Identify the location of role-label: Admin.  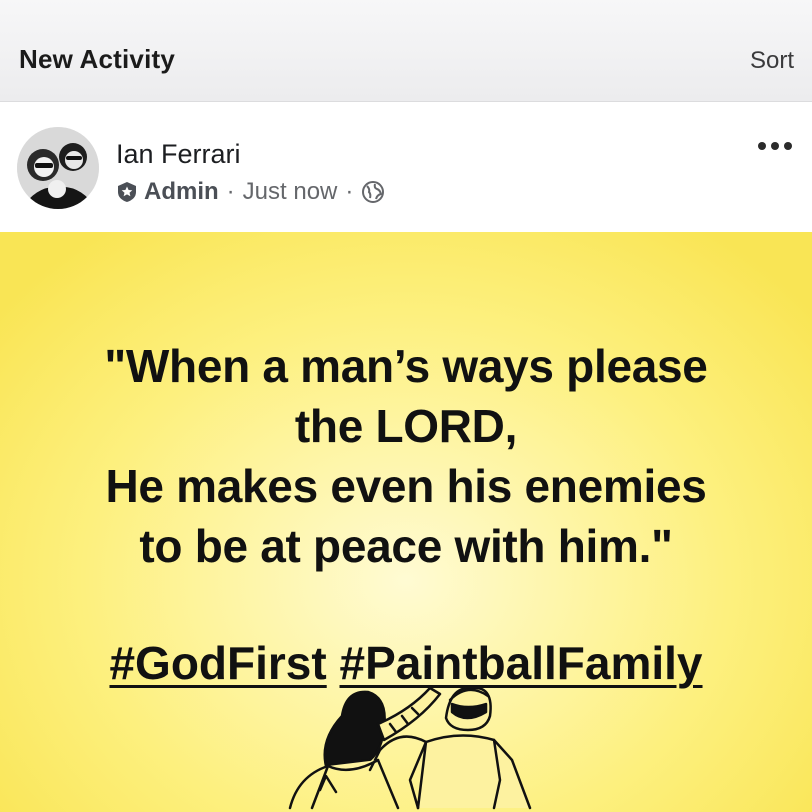
(181, 191).